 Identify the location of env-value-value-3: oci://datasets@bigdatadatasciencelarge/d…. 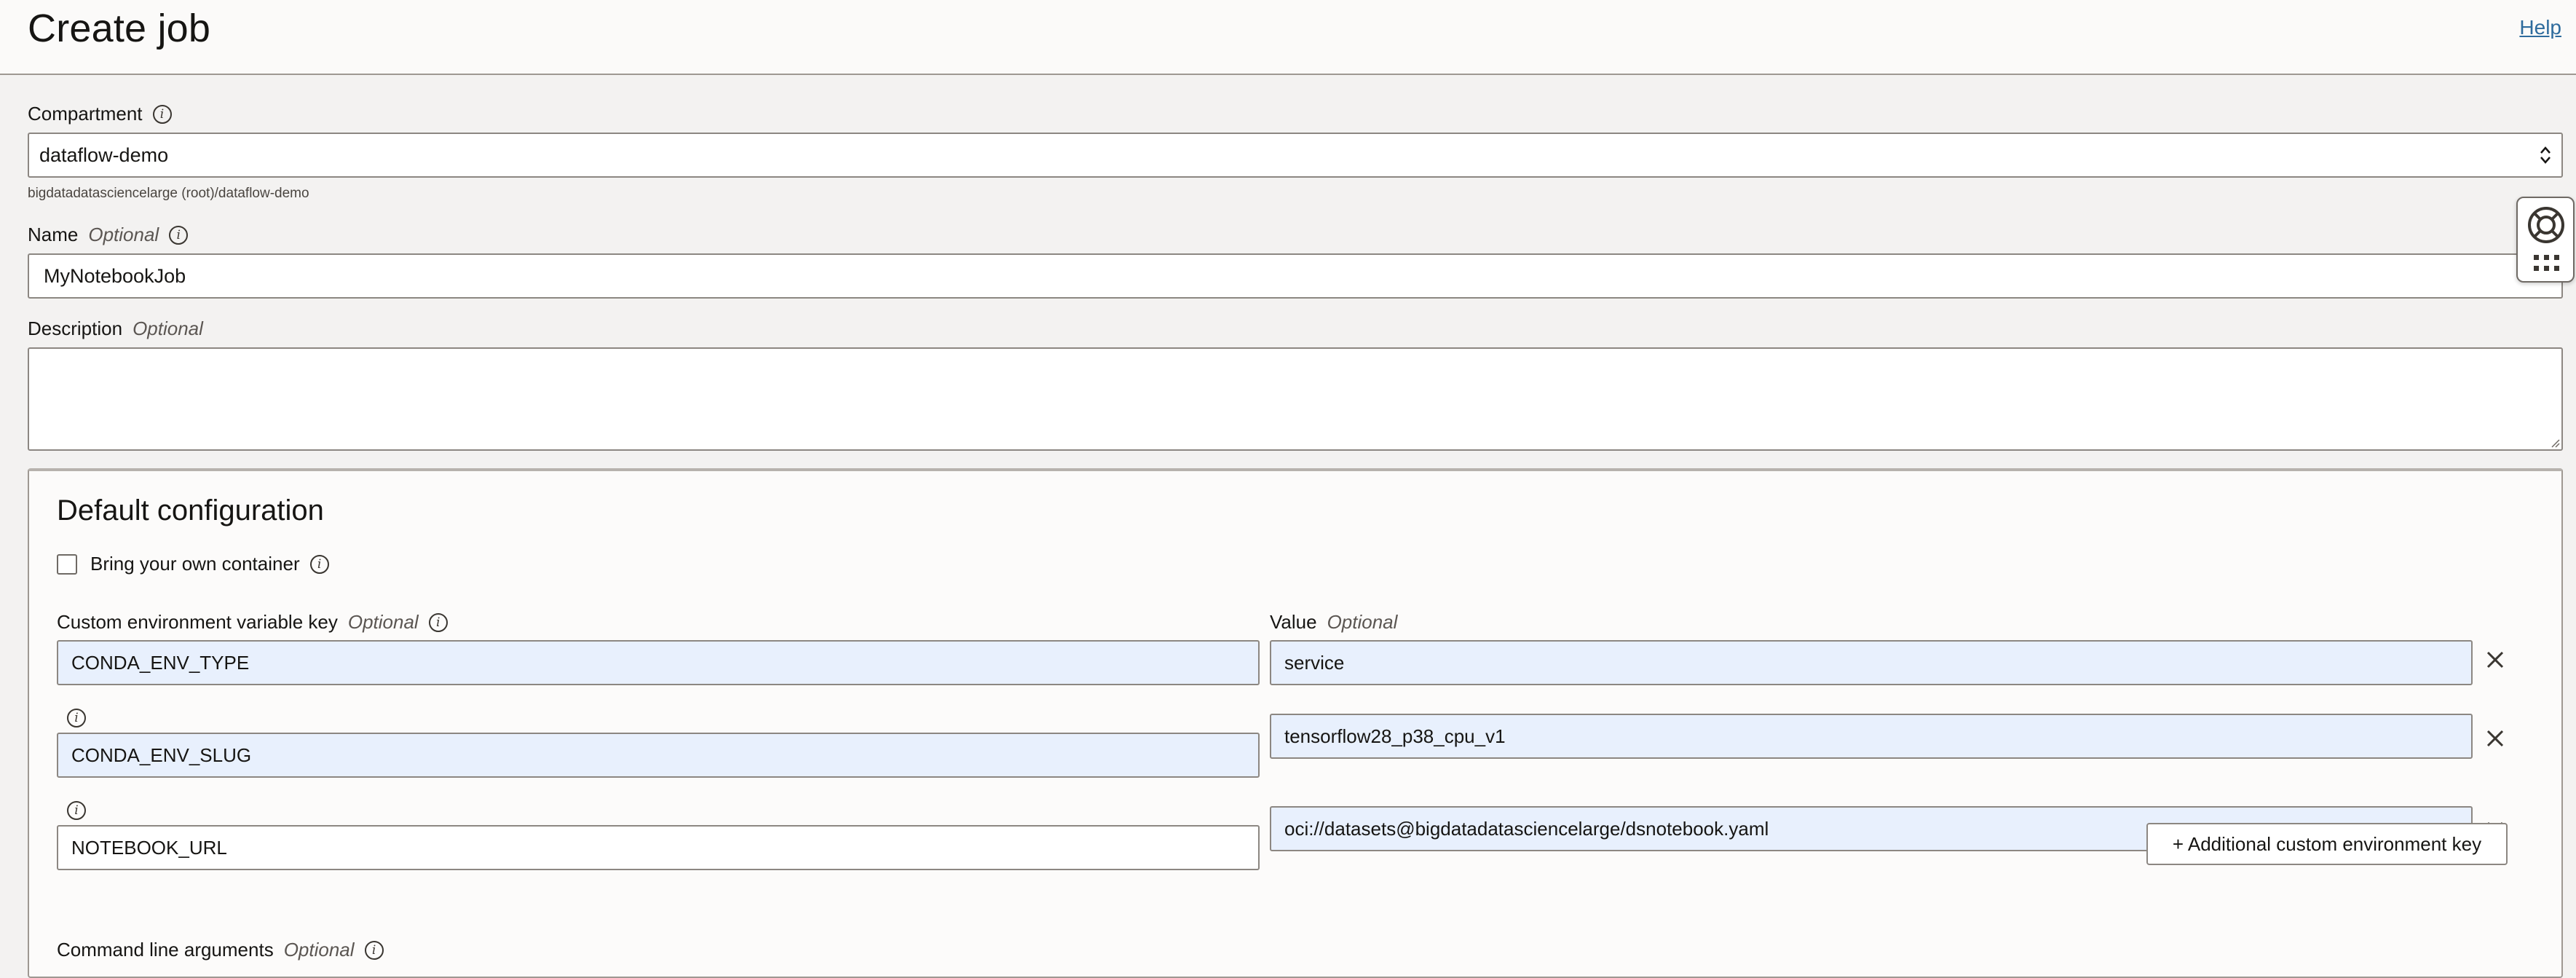
(1526, 829).